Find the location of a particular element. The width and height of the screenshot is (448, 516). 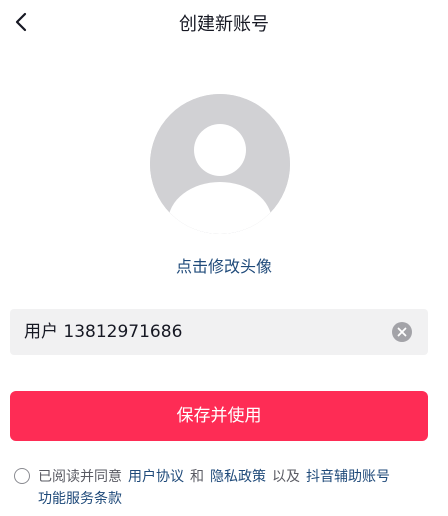

aux-account-terms-link-cont: 功能服务条款 is located at coordinates (80, 499).